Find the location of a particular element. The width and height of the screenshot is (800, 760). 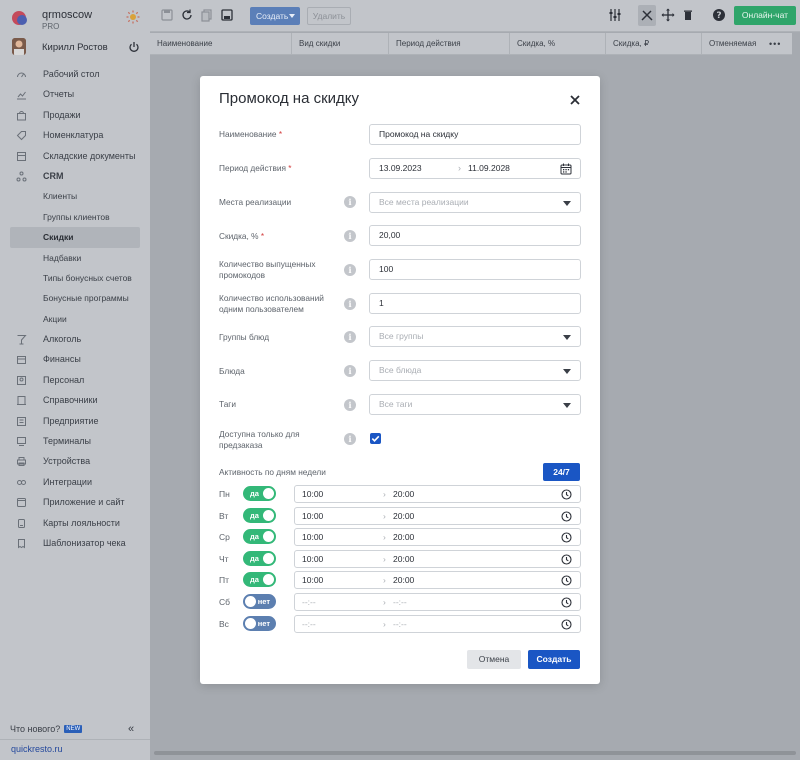

period-range-input: 13.09.2023 › 11.09.2028 is located at coordinates (475, 168).